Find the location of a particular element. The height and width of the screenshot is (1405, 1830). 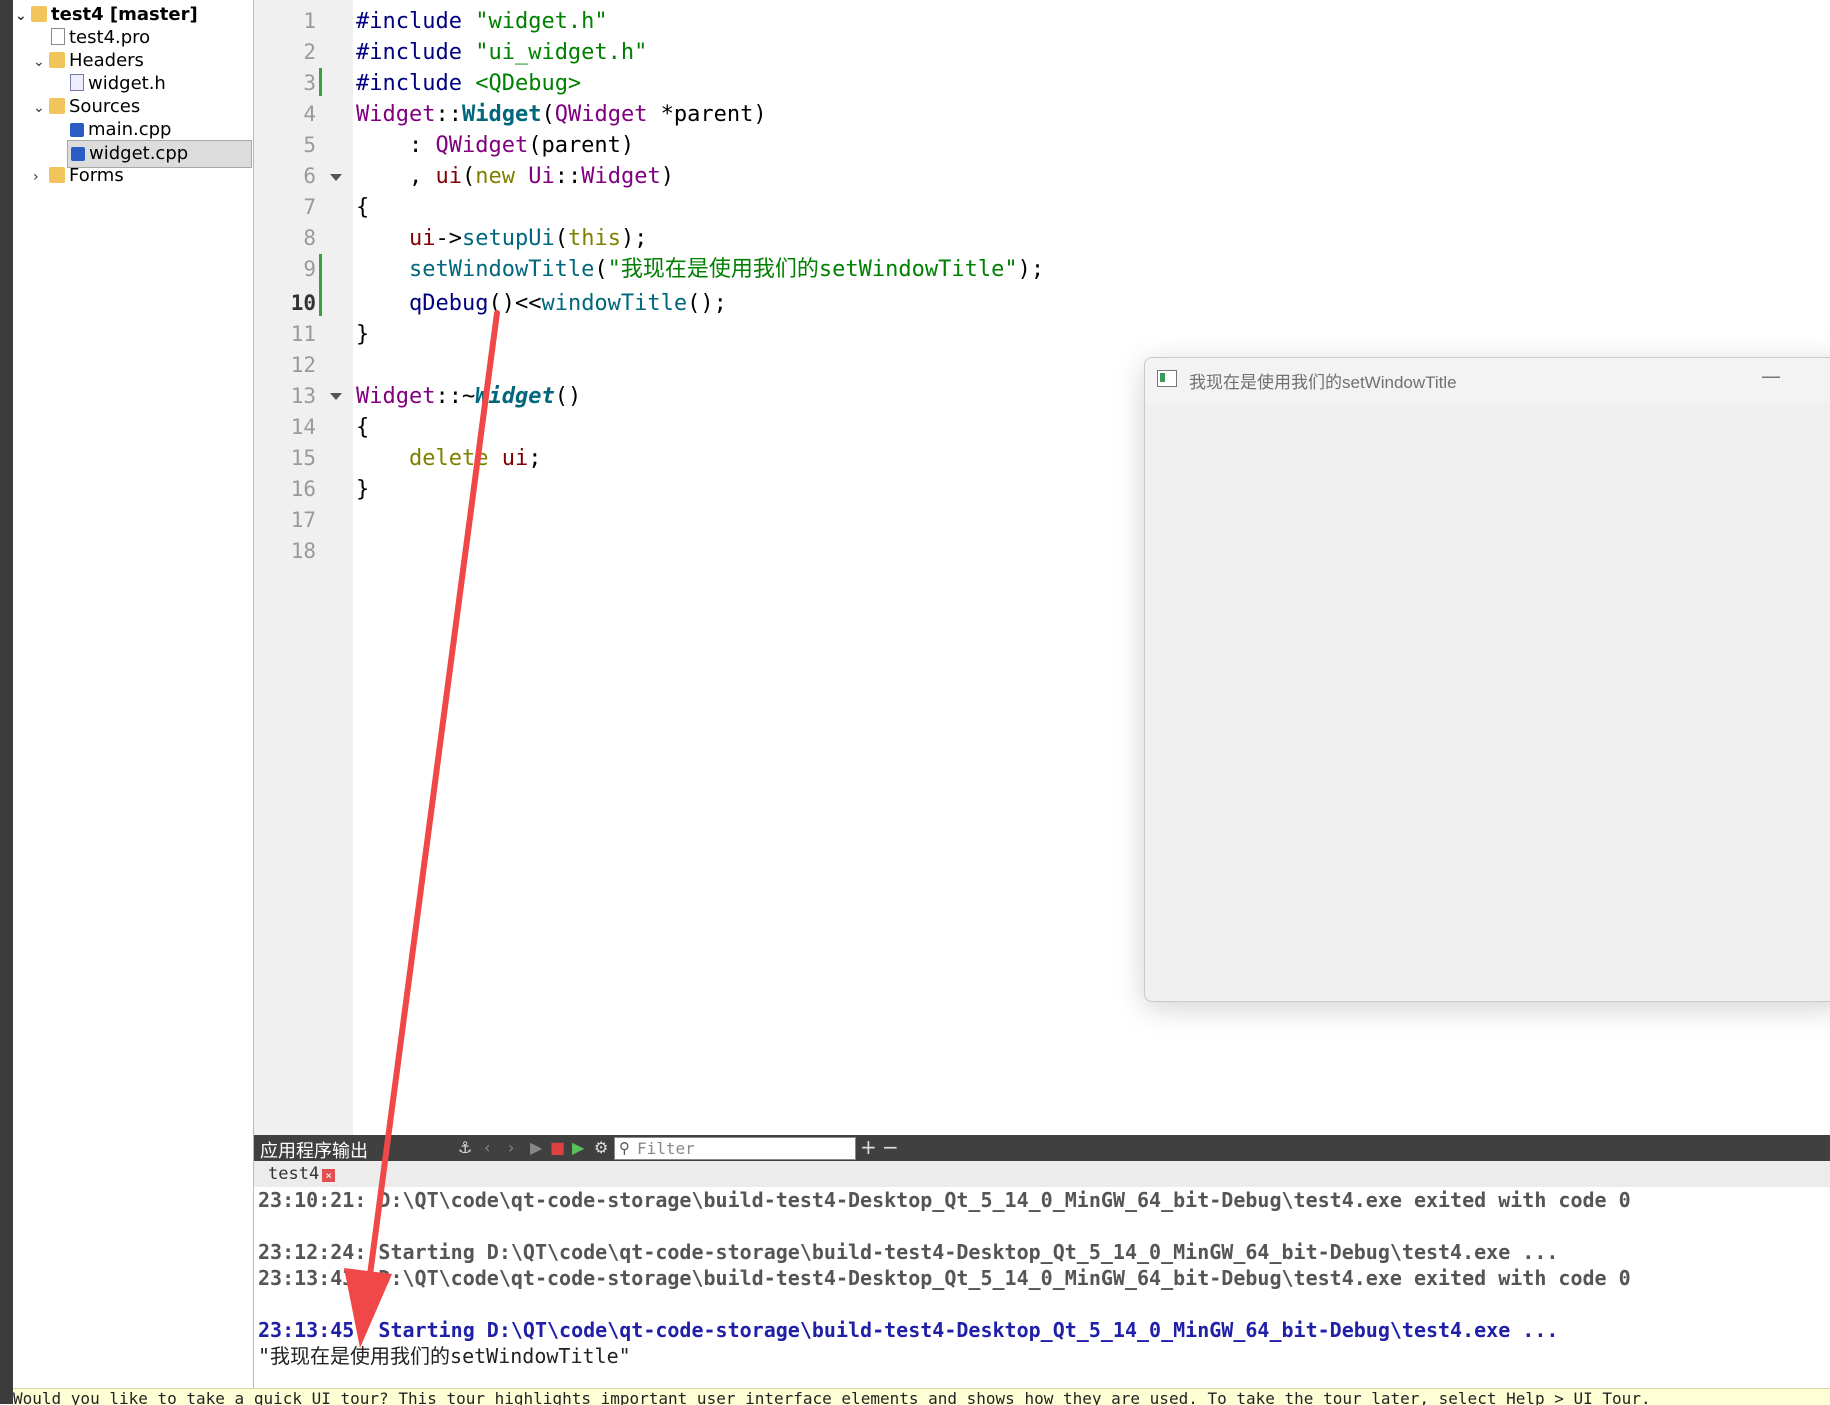

close-icon: × is located at coordinates (329, 1175).